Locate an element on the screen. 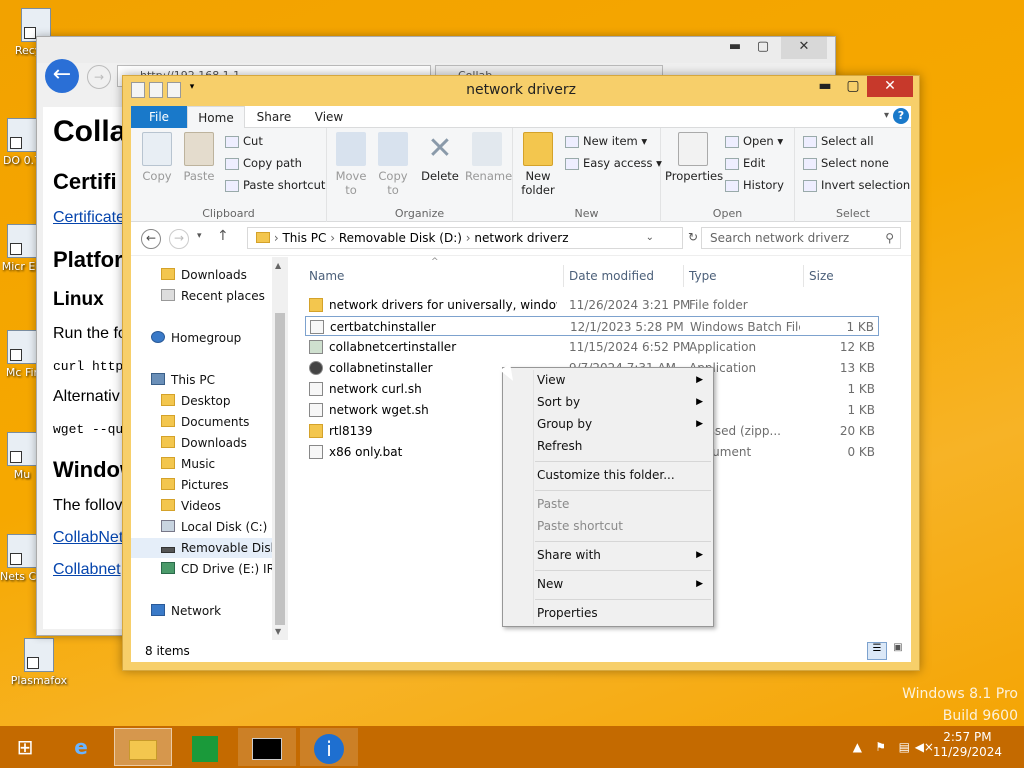 The width and height of the screenshot is (1024, 768). column-size: Size is located at coordinates (821, 276).